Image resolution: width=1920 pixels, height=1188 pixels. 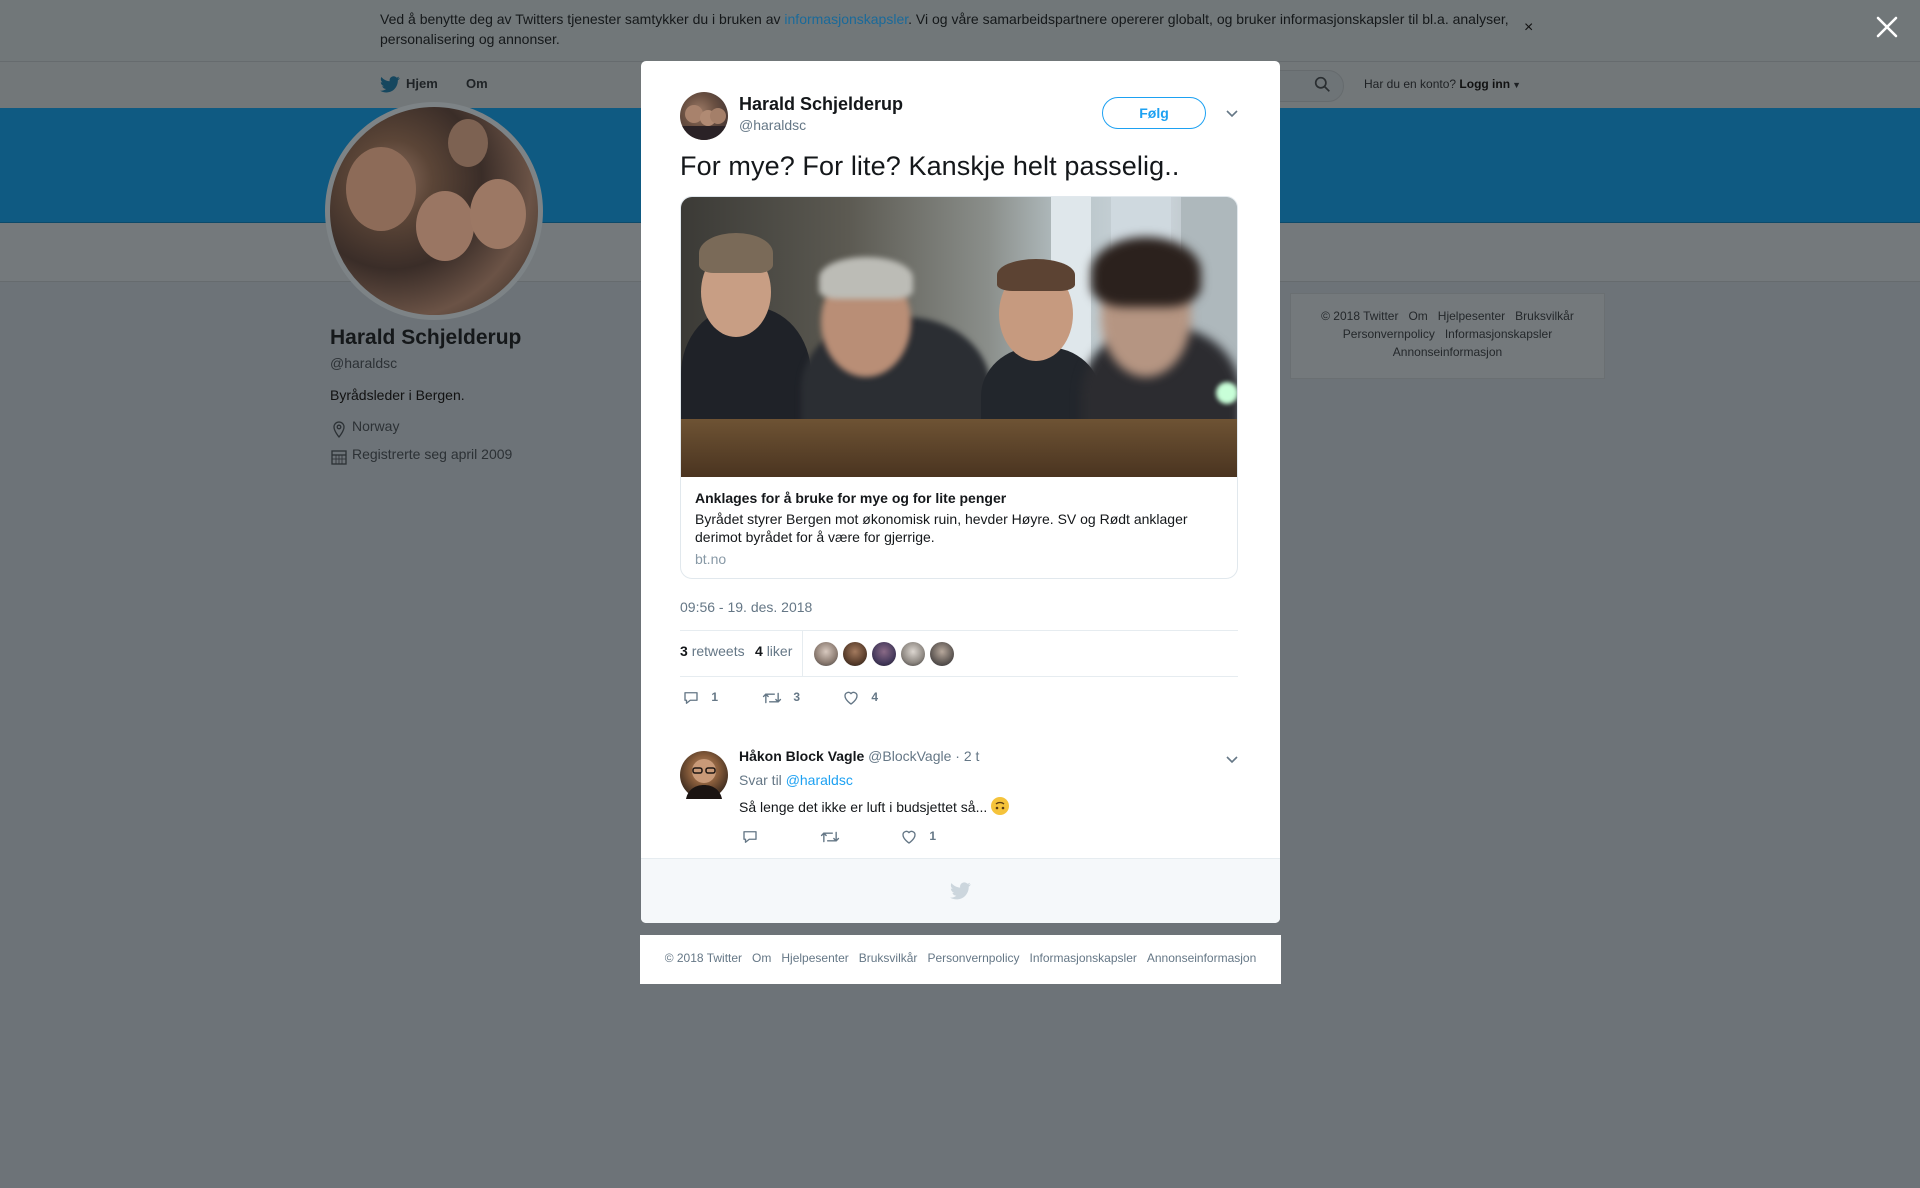 What do you see at coordinates (684, 651) in the screenshot?
I see `retweets-count: 3` at bounding box center [684, 651].